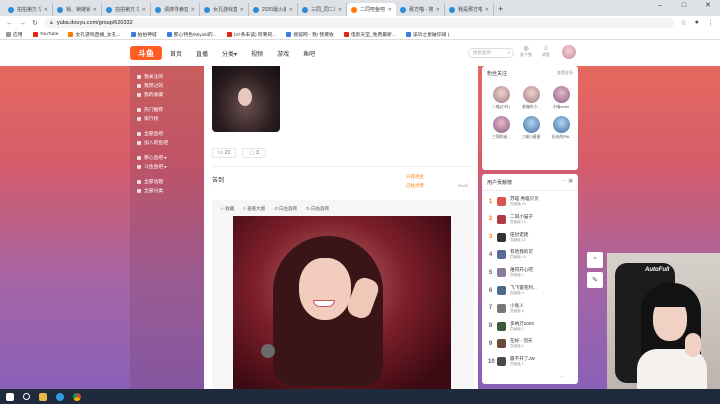 Image resolution: width=720 pixels, height=404 pixels. I want to click on sidebar-item: 我的收藏, so click(167, 94).